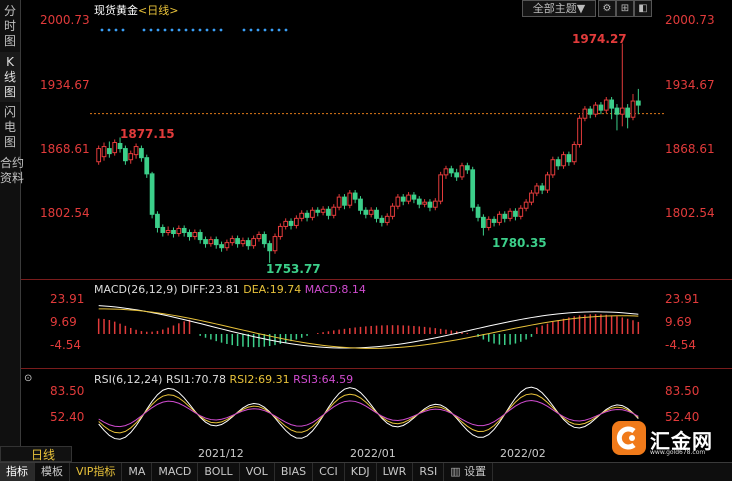 The width and height of the screenshot is (732, 481). What do you see at coordinates (65, 149) in the screenshot?
I see `price-axis-left-3: 1868.61` at bounding box center [65, 149].